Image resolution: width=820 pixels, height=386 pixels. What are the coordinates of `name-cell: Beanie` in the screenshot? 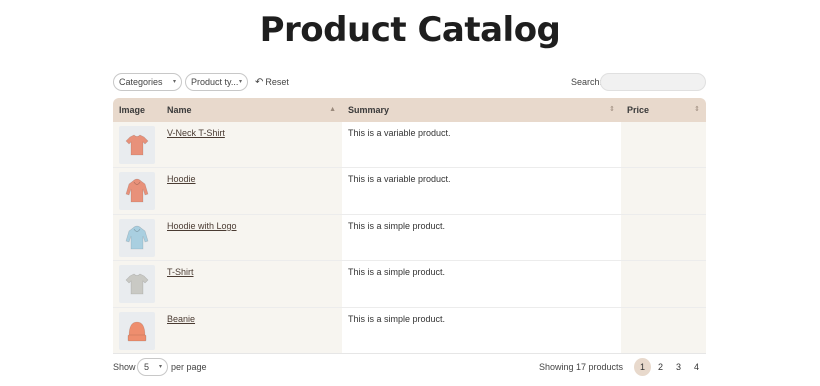 It's located at (251, 330).